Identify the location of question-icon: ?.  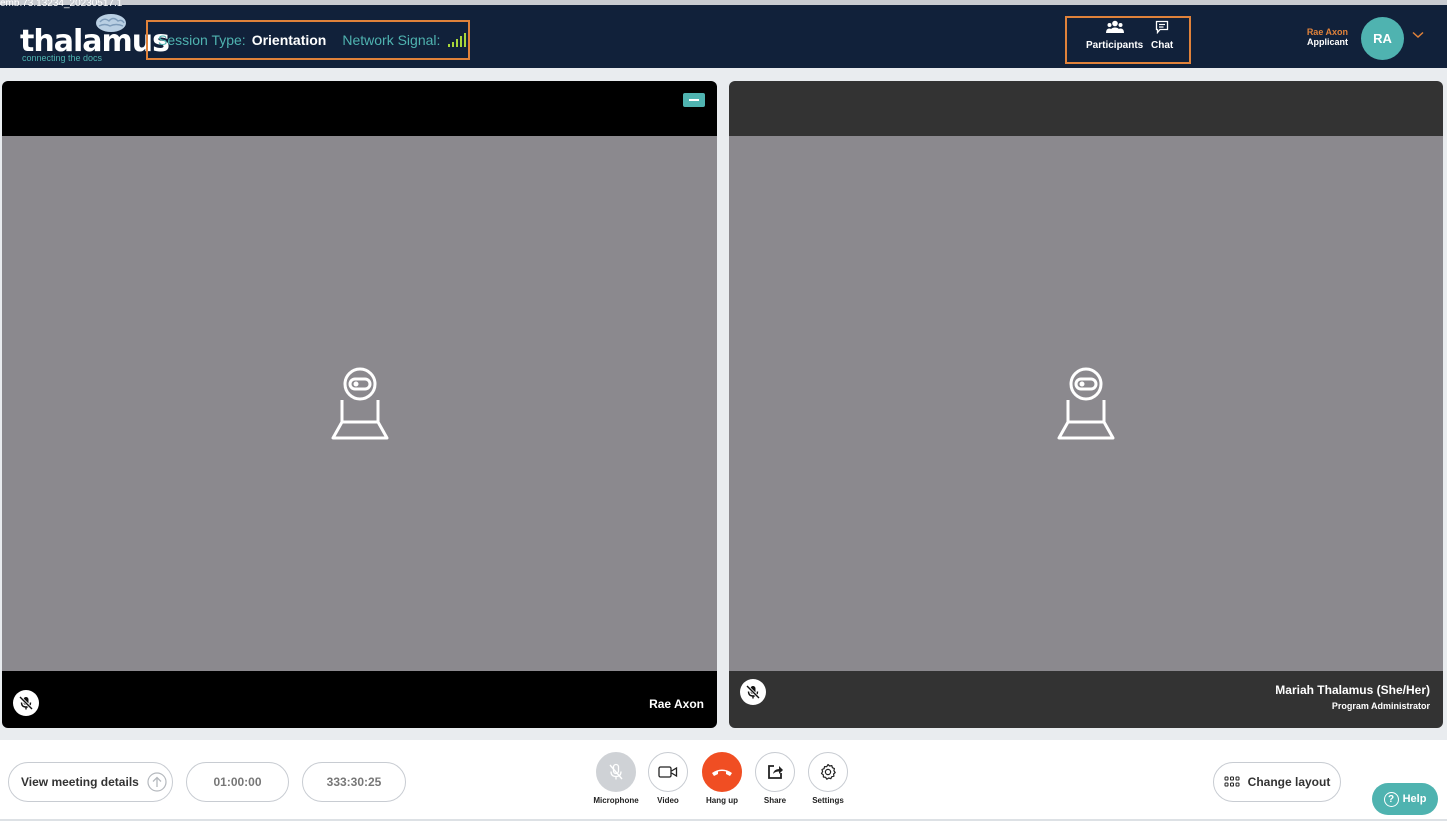
(1391, 799).